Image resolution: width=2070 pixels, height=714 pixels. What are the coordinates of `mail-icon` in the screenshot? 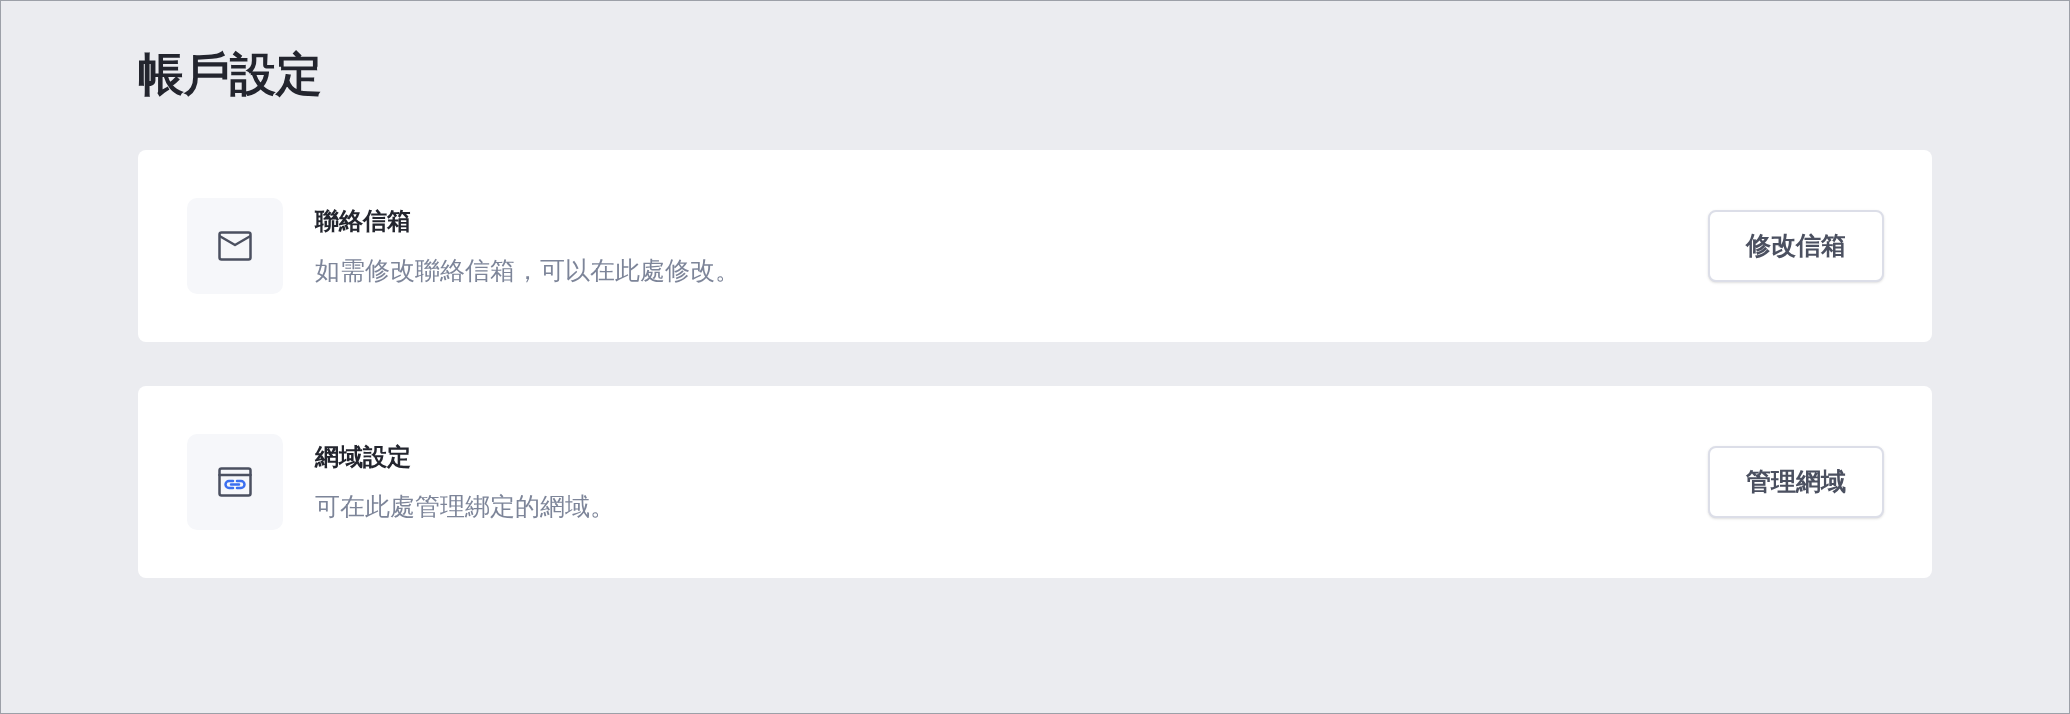 It's located at (235, 246).